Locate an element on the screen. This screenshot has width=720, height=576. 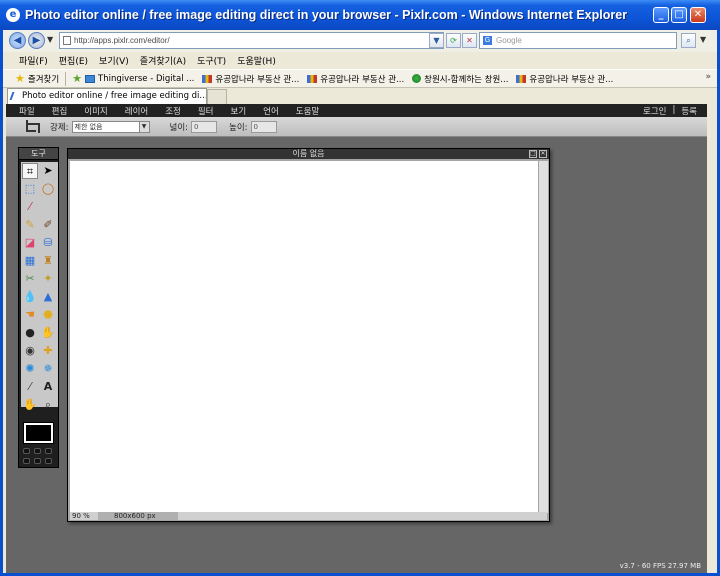
pixlr-menu-help: 도움말 is located at coordinates (307, 111).